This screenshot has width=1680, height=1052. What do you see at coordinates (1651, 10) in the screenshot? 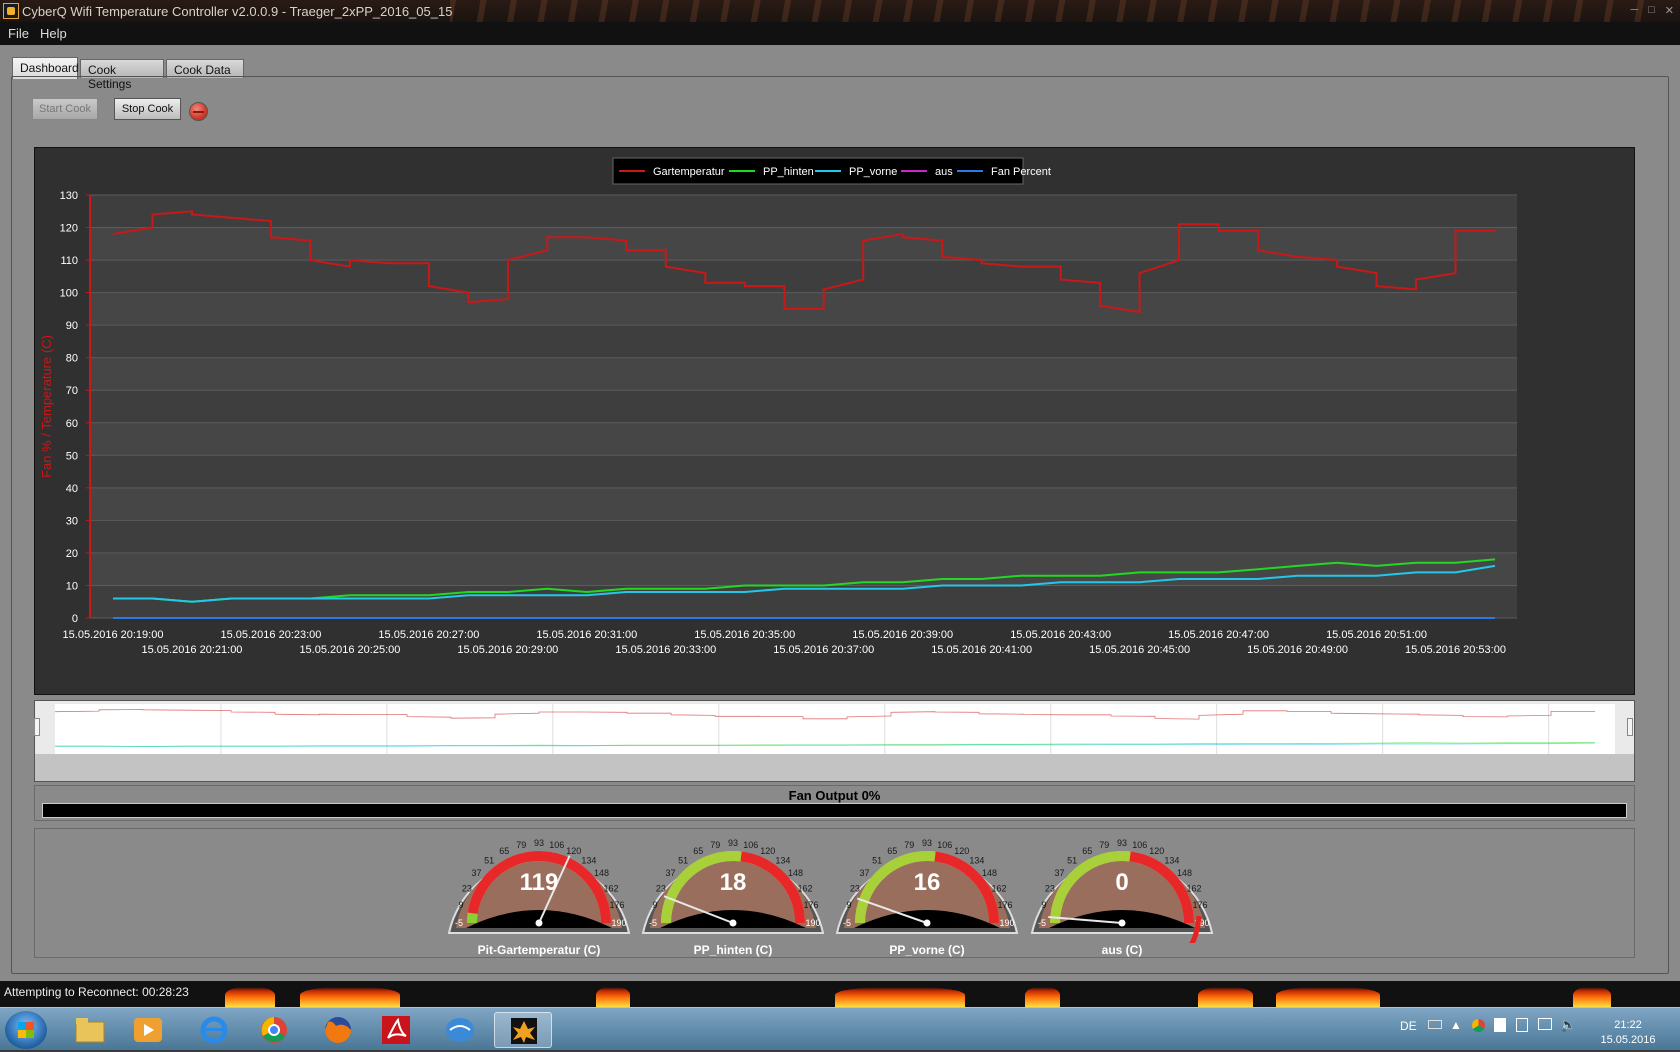
I see `maximize-icon: □` at bounding box center [1651, 10].